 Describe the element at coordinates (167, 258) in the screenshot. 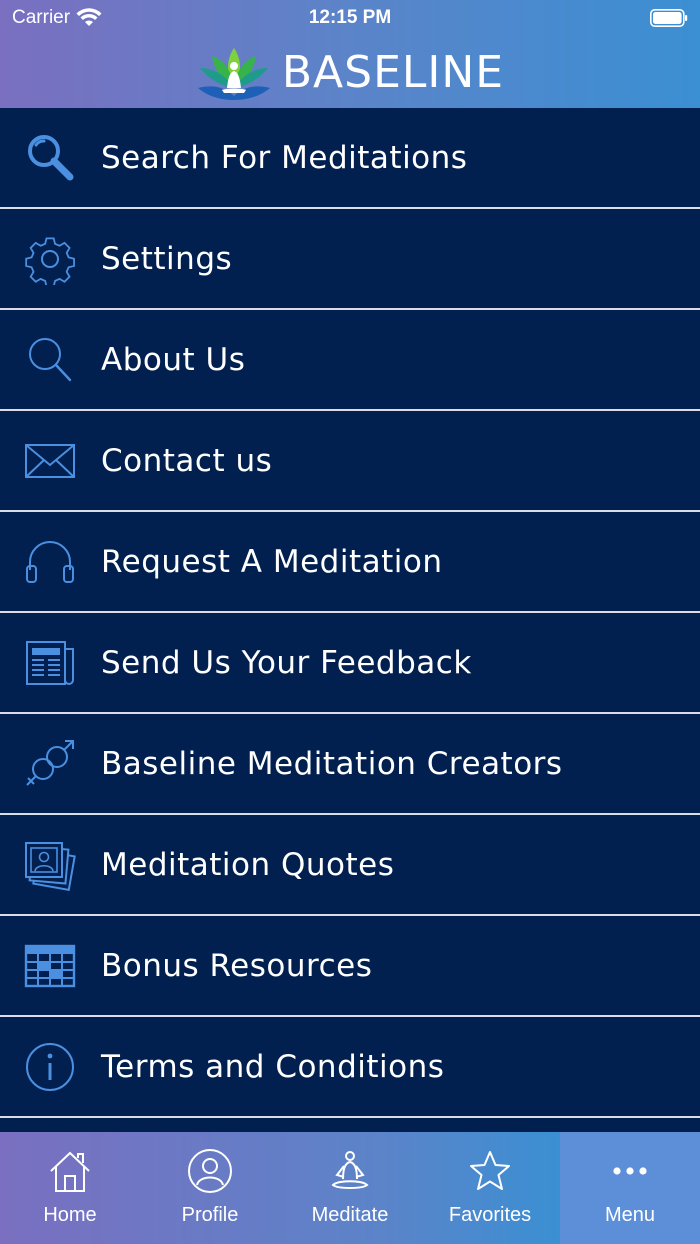

I see `menu-item-label: Settings` at that location.